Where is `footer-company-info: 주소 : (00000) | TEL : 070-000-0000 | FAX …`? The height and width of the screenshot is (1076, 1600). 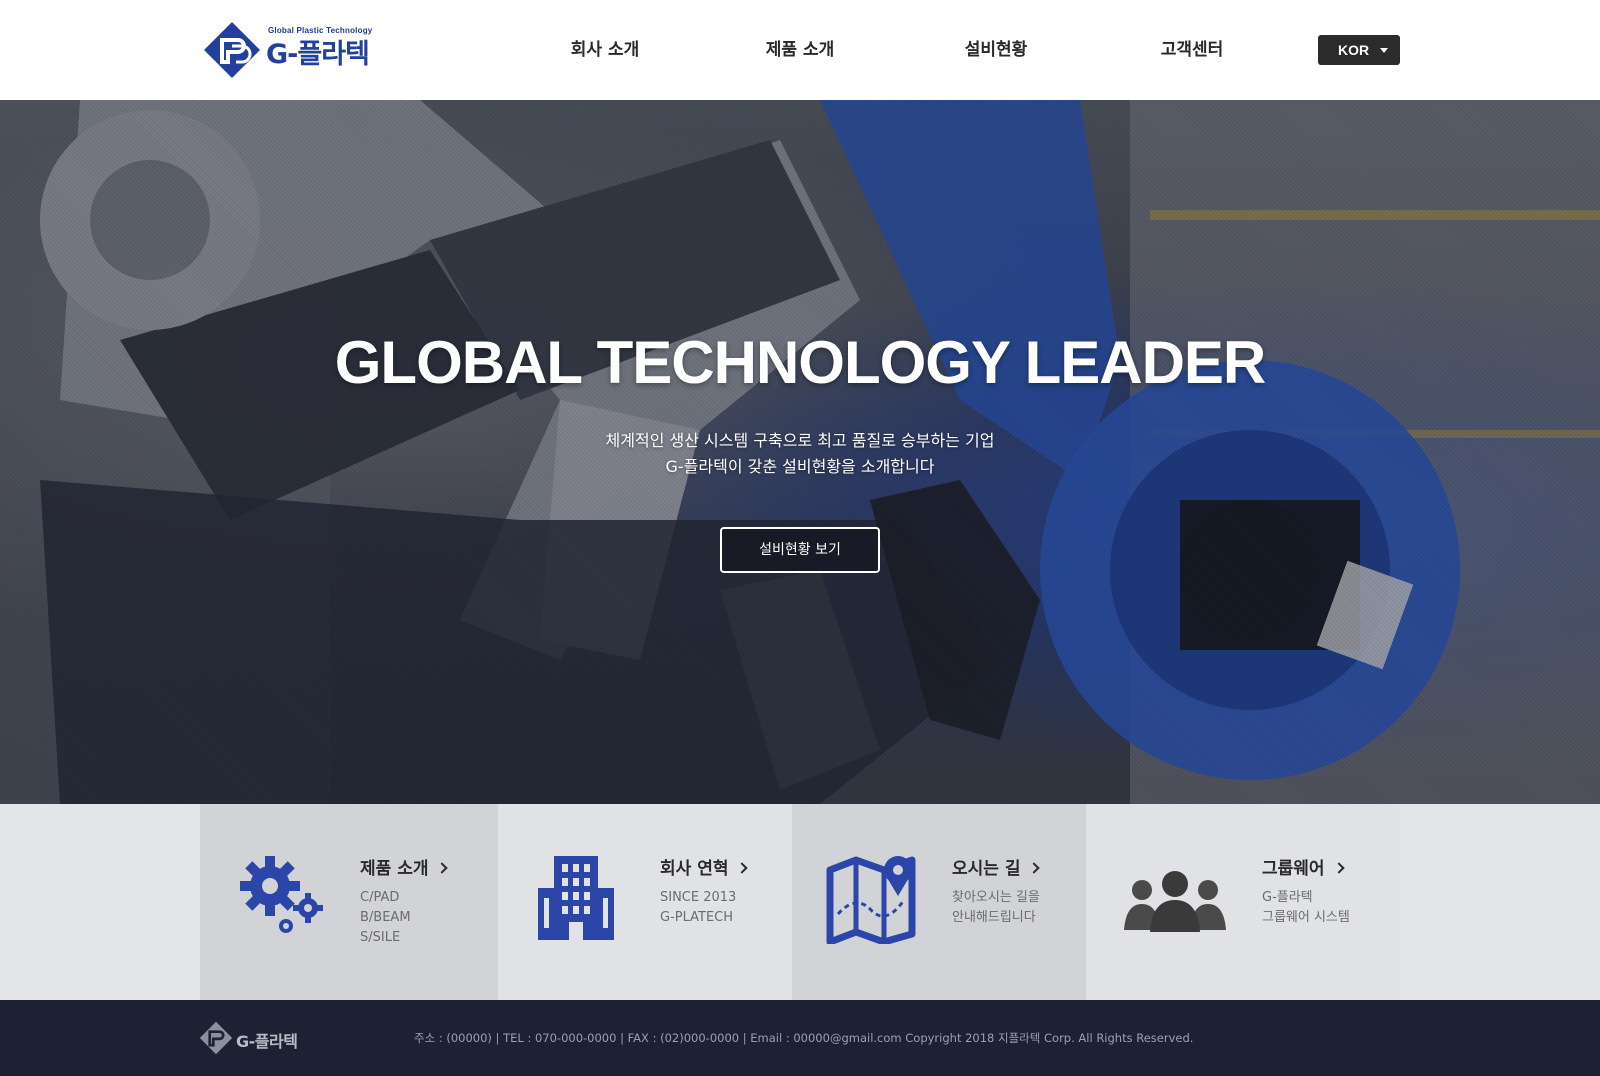
footer-company-info: 주소 : (00000) | TEL : 070-000-0000 | FAX … is located at coordinates (804, 1038).